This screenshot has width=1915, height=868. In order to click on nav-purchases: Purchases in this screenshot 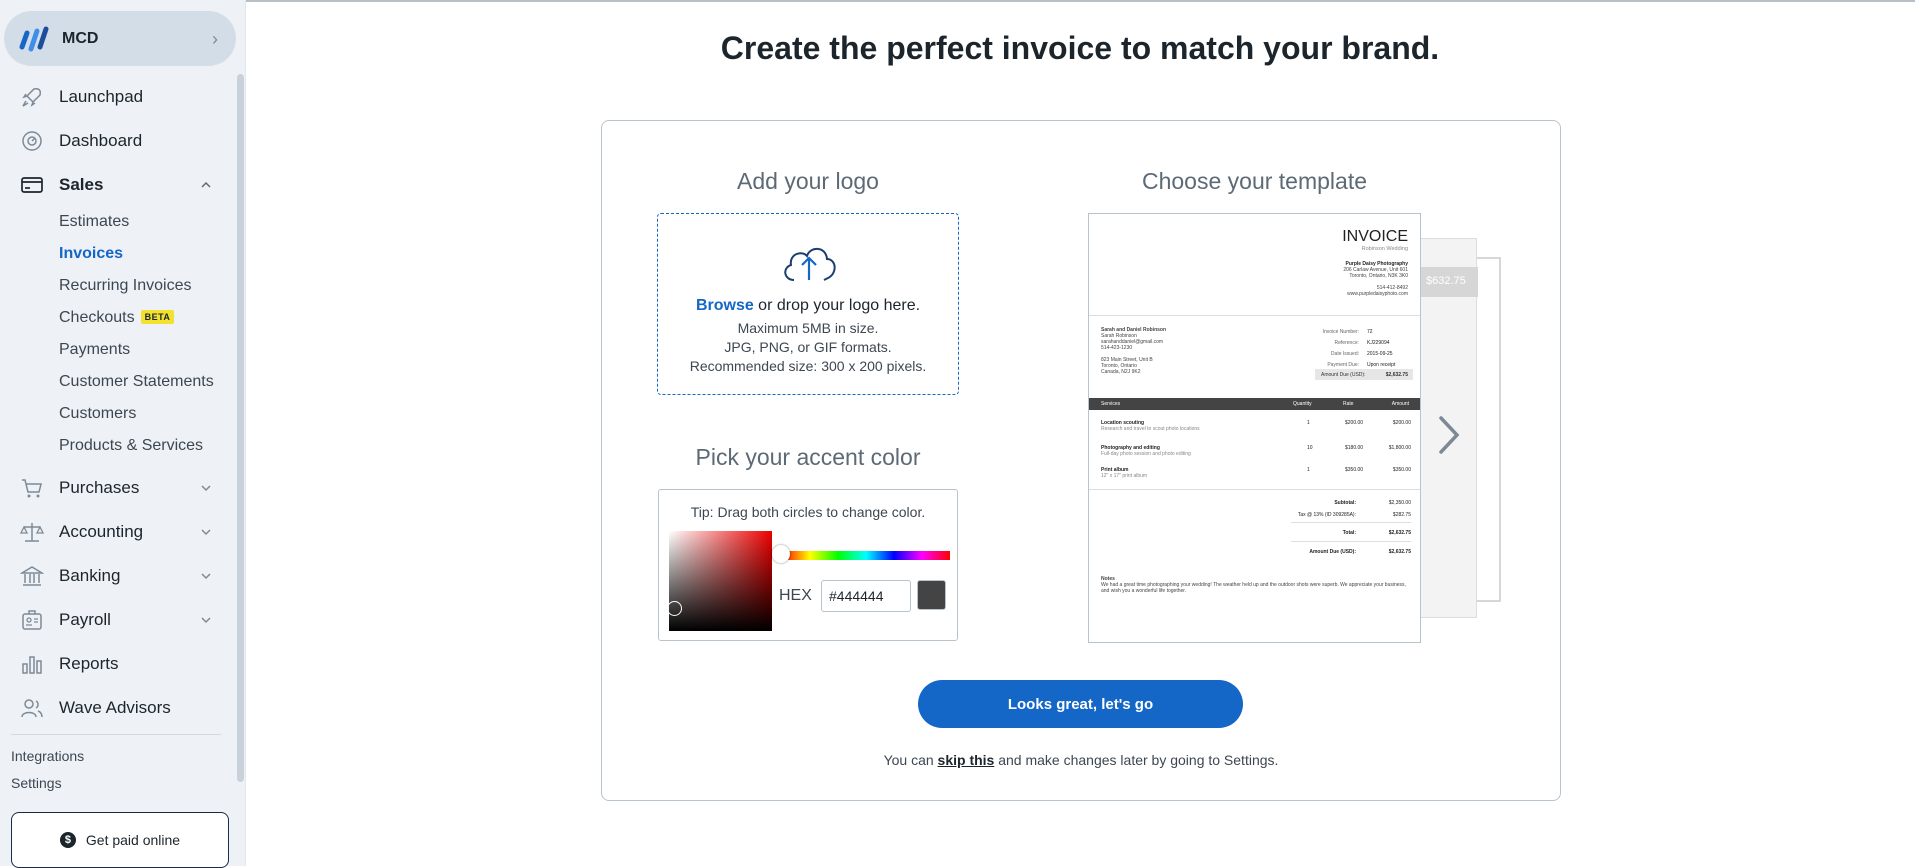, I will do `click(118, 488)`.